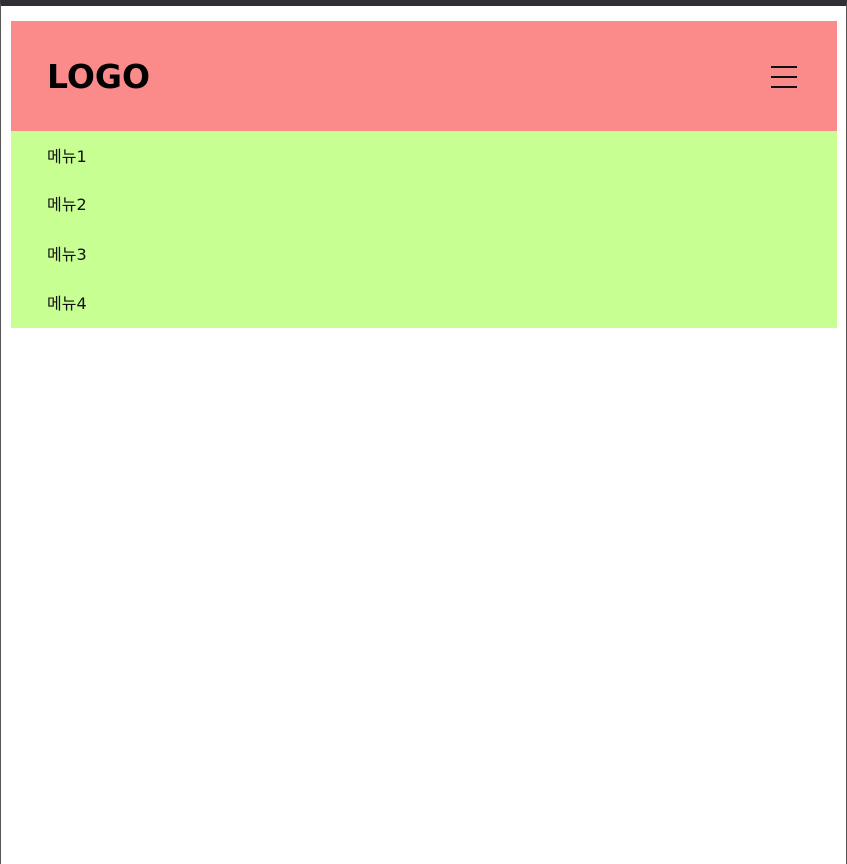  I want to click on hamburger-icon, so click(785, 77).